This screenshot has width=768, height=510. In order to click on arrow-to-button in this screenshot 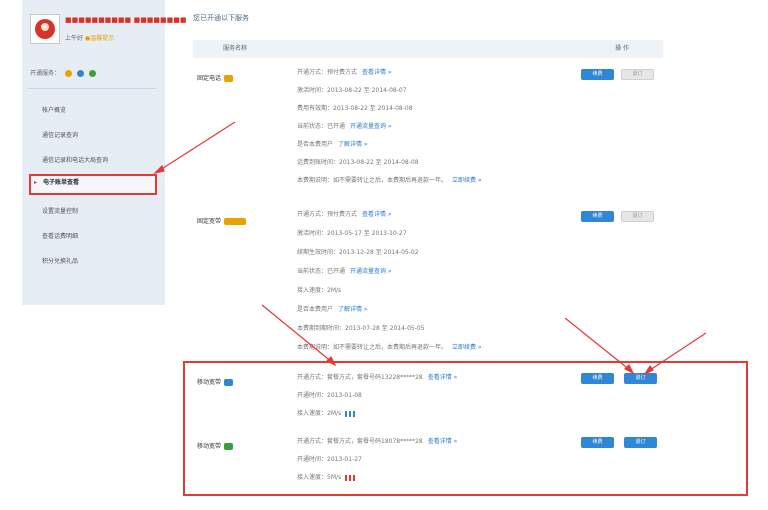, I will do `click(598, 344)`.